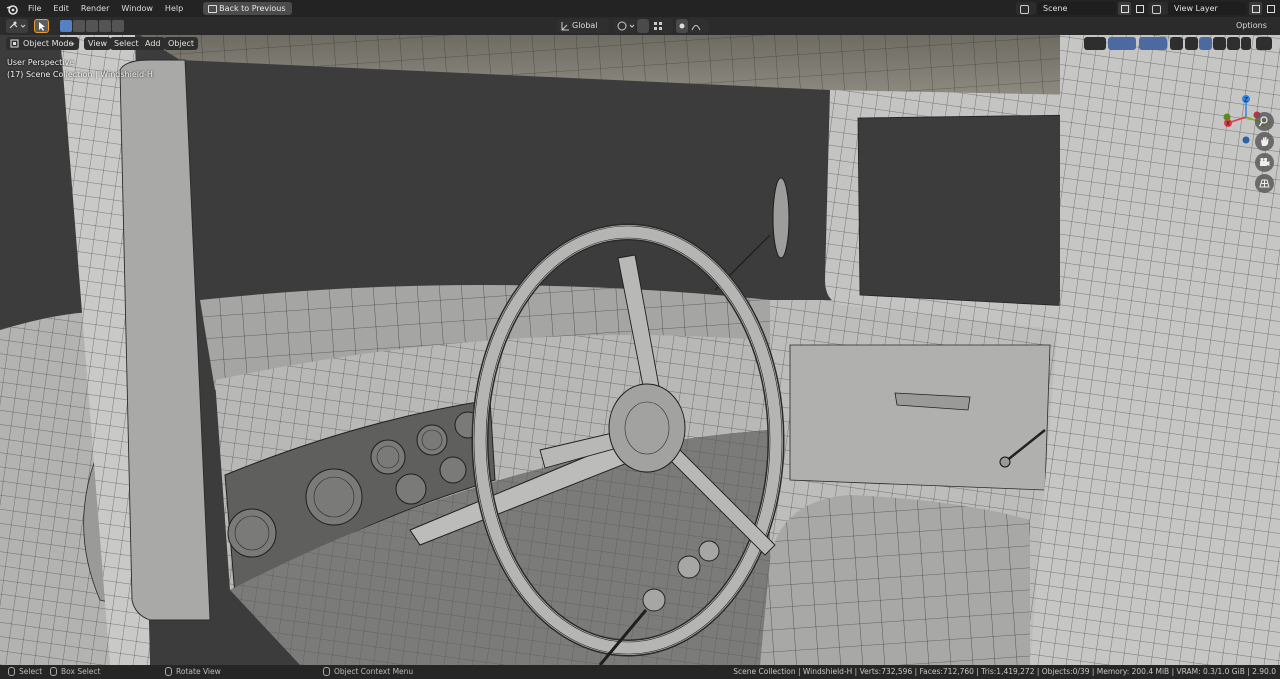 The image size is (1280, 679). I want to click on transform-orientation-dropdown: Global, so click(583, 26).